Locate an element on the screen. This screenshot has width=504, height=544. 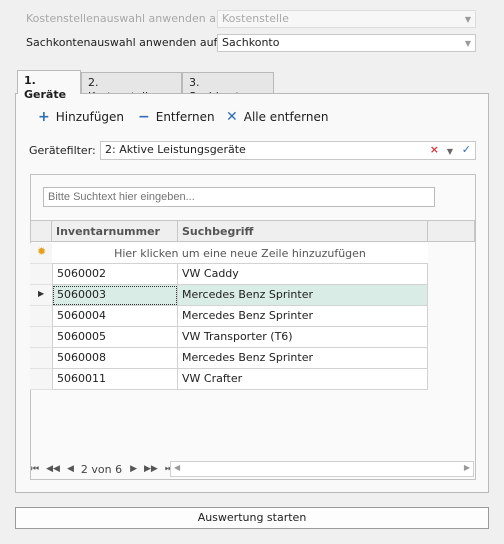
remove-button: − Entfernen is located at coordinates (176, 117).